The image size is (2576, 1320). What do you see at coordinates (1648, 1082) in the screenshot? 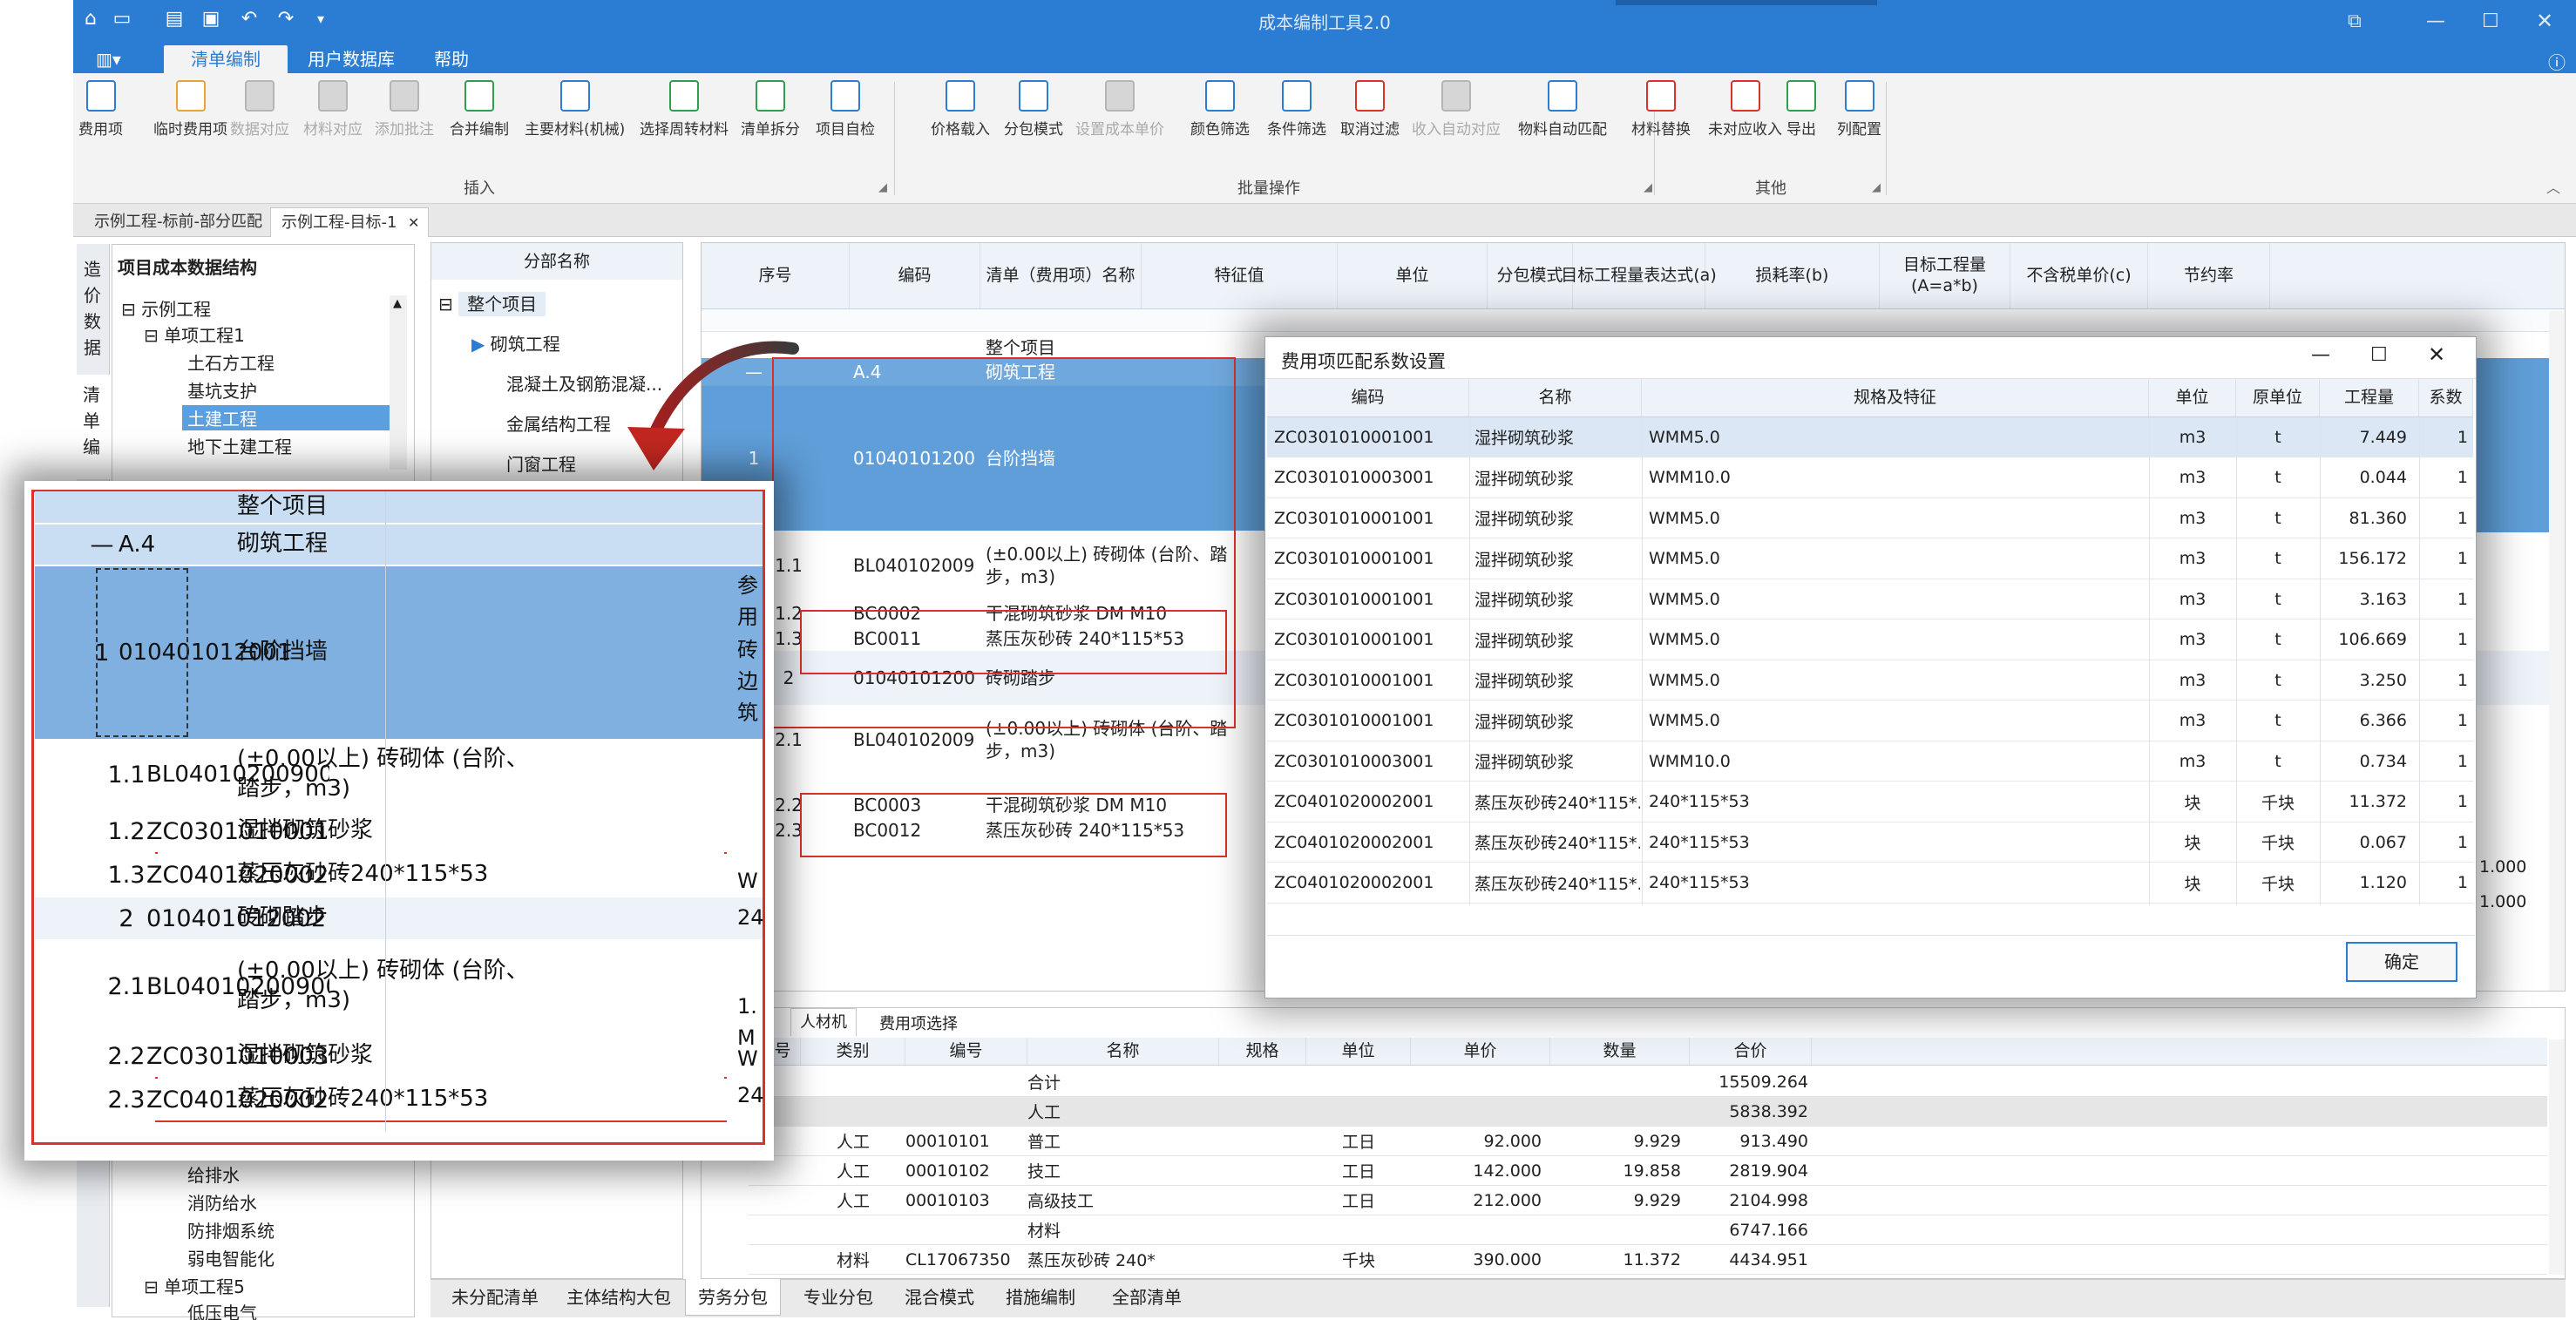
I see `resource-row: 合计 15509.264` at bounding box center [1648, 1082].